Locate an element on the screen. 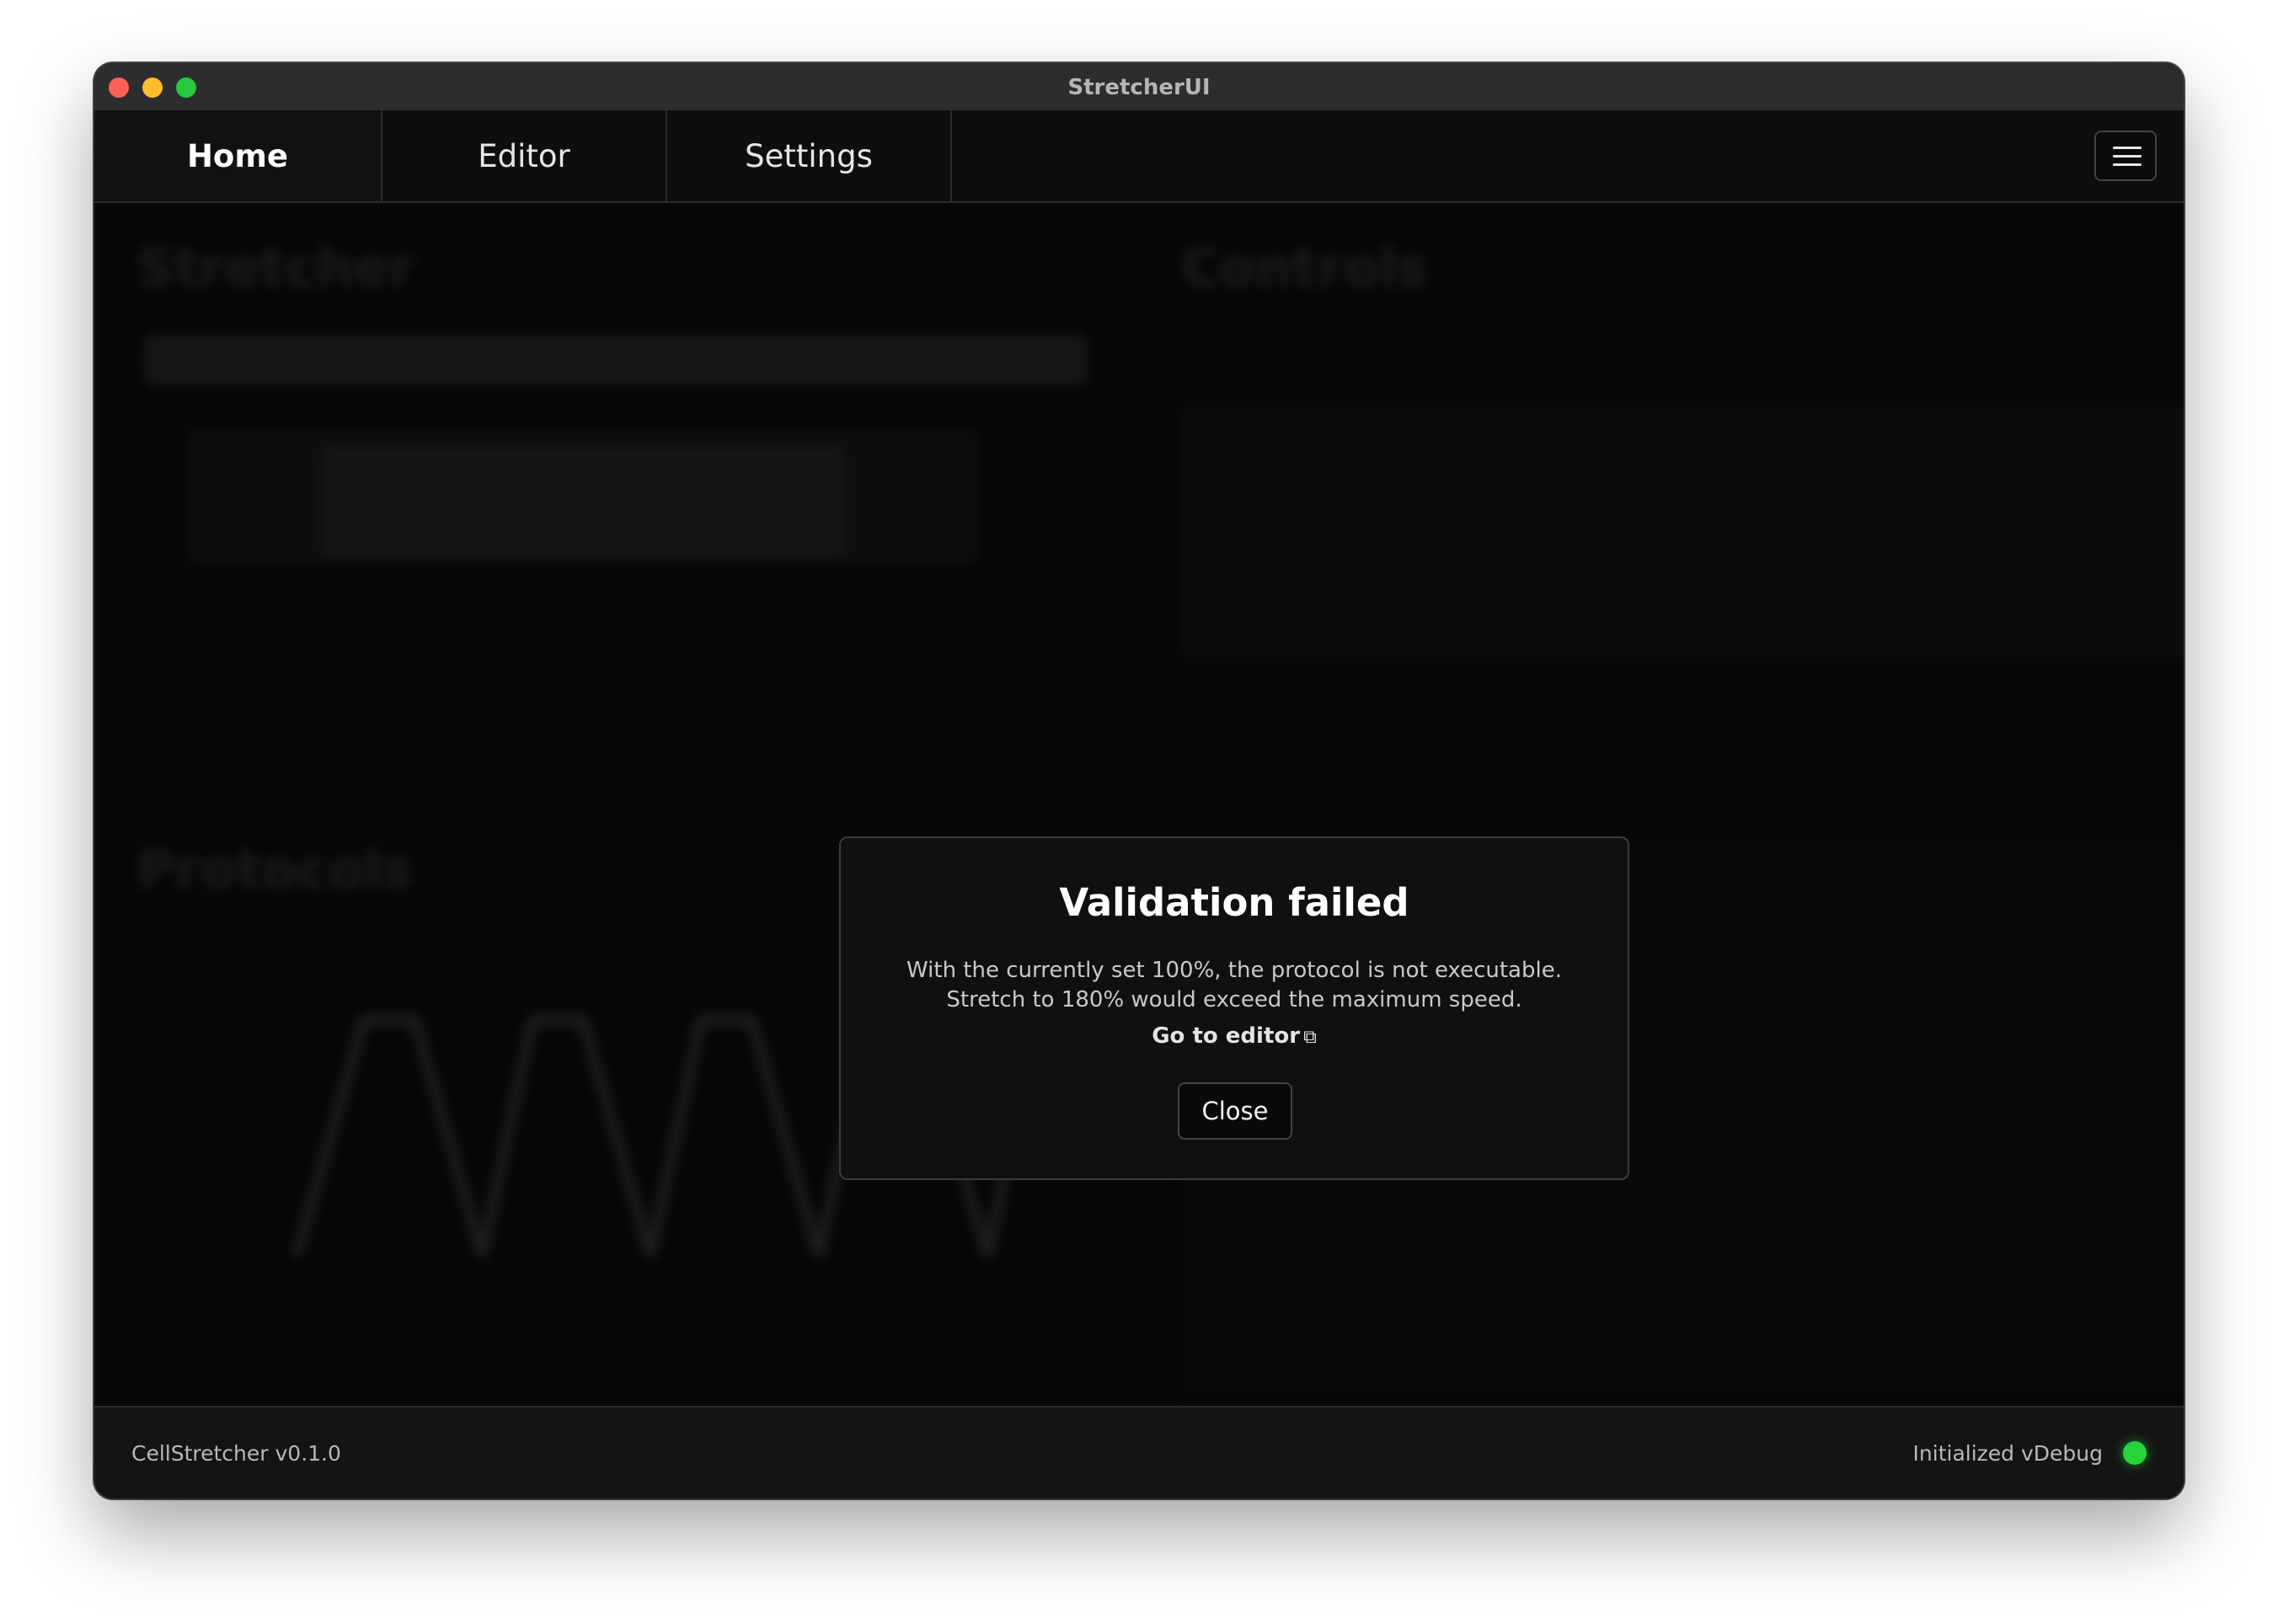 The image size is (2278, 1624). menu-button is located at coordinates (2125, 156).